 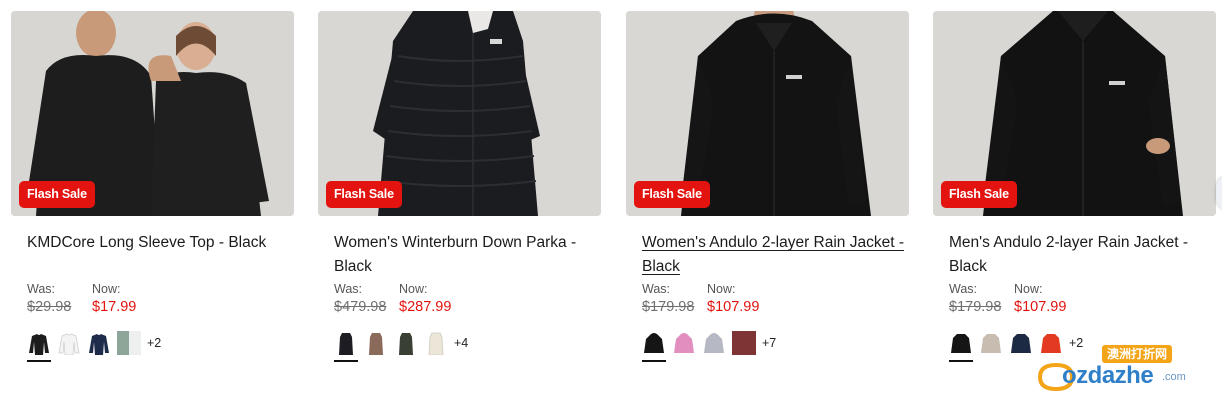 I want to click on swatch-pink, so click(x=684, y=343).